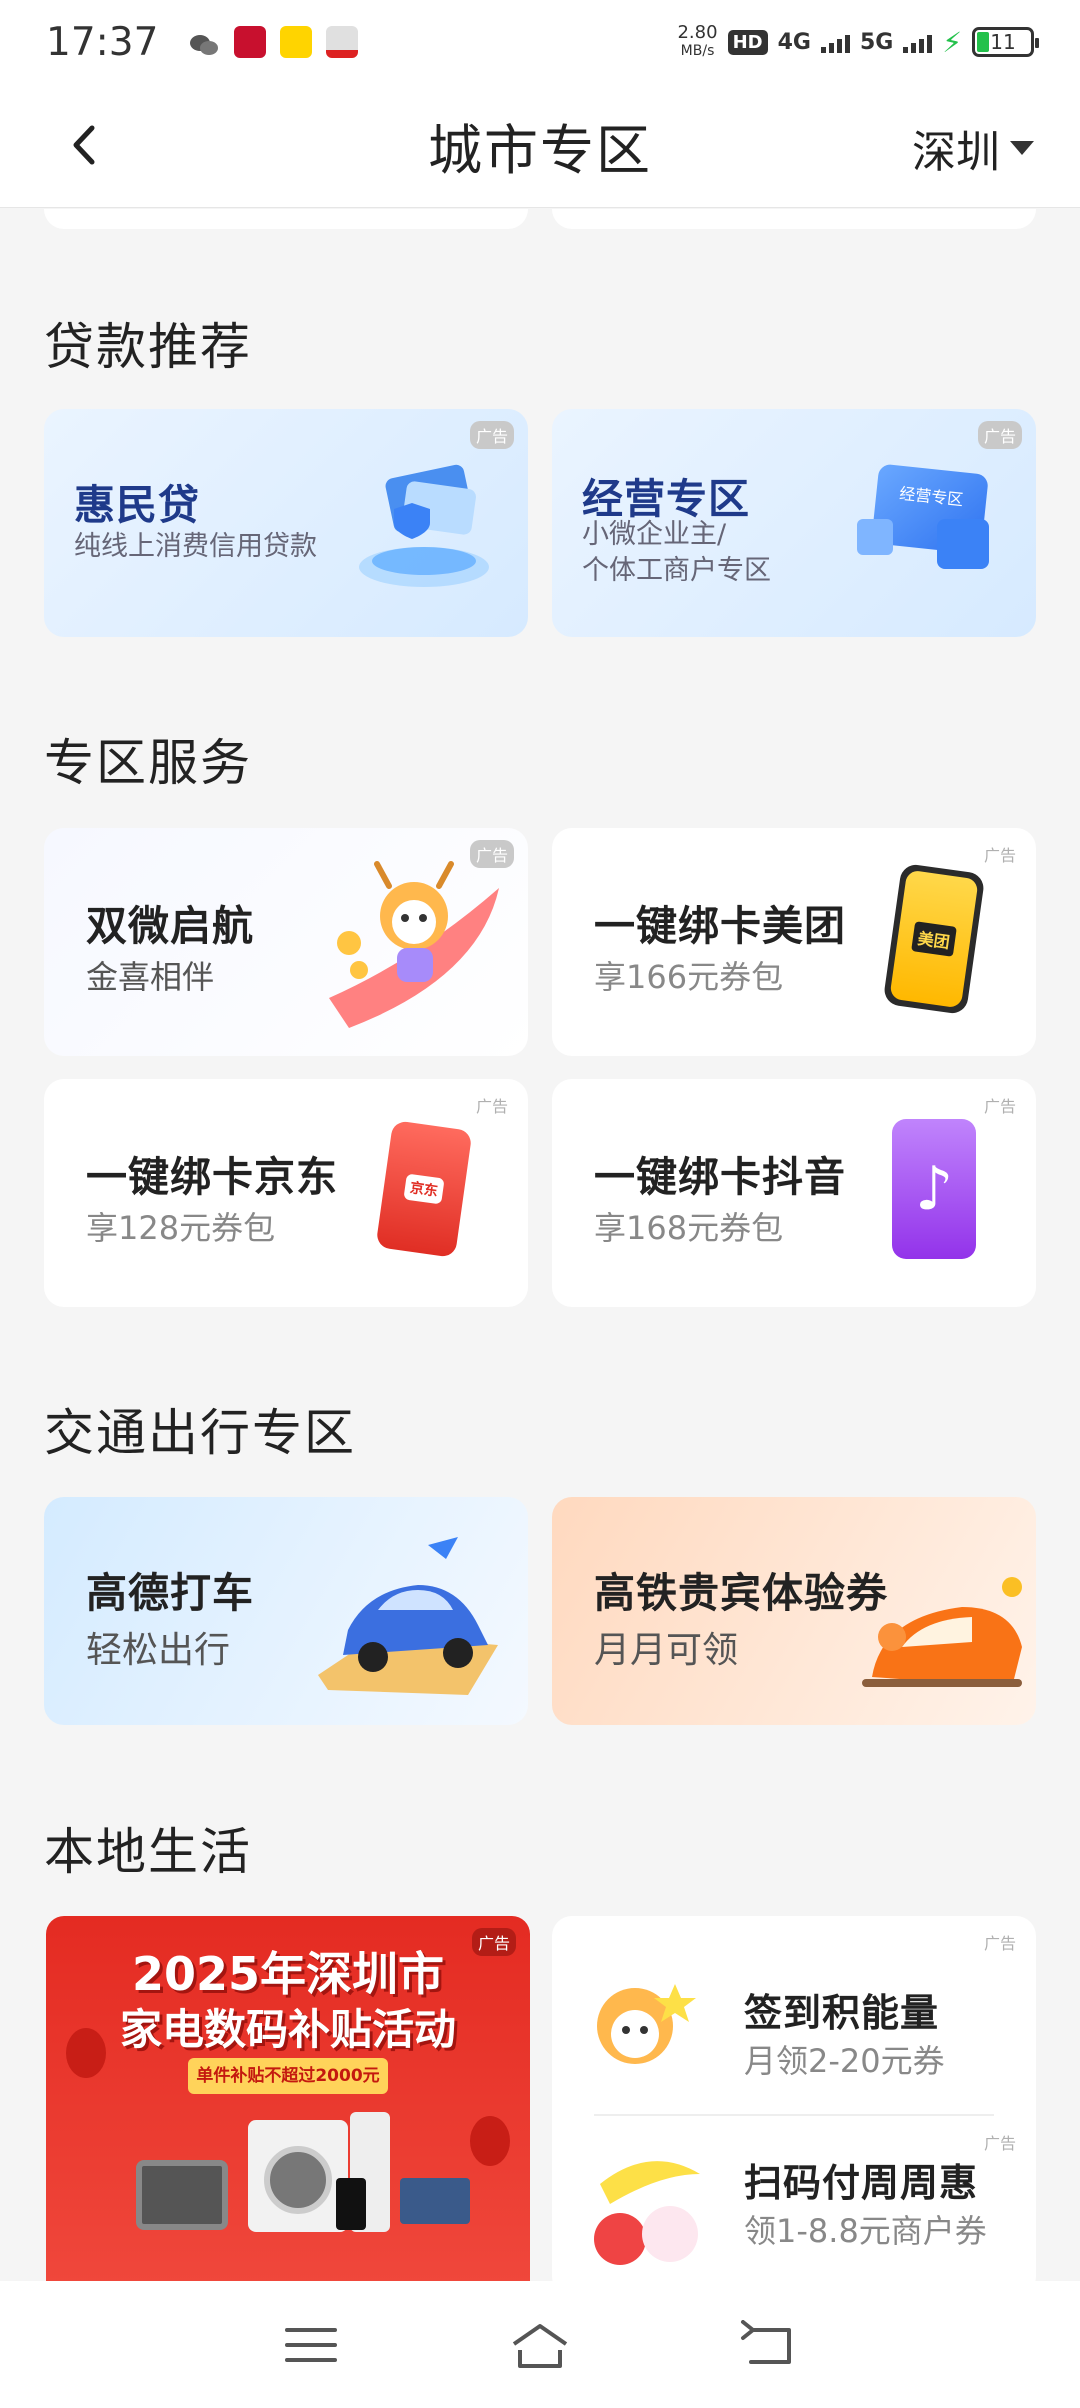  I want to click on card-subtitle: 享128元券包, so click(181, 1228).